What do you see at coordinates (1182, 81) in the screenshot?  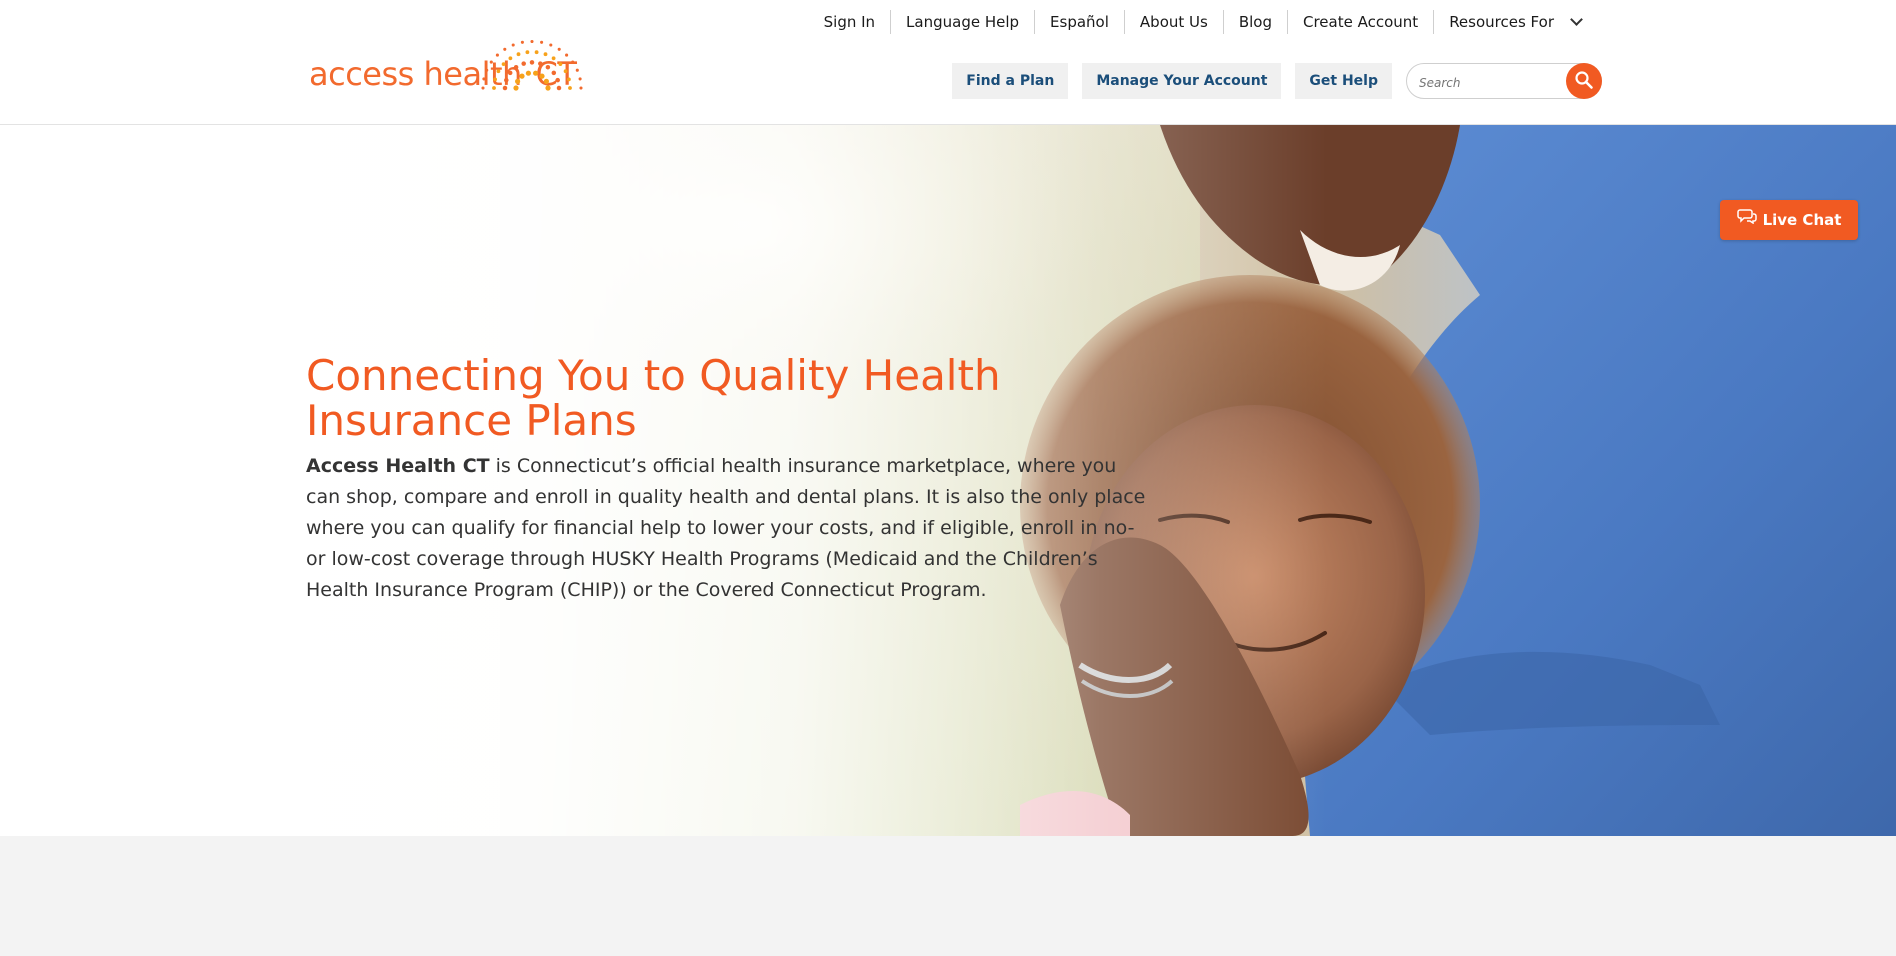 I see `manage-your-account-button: Manage Your Account` at bounding box center [1182, 81].